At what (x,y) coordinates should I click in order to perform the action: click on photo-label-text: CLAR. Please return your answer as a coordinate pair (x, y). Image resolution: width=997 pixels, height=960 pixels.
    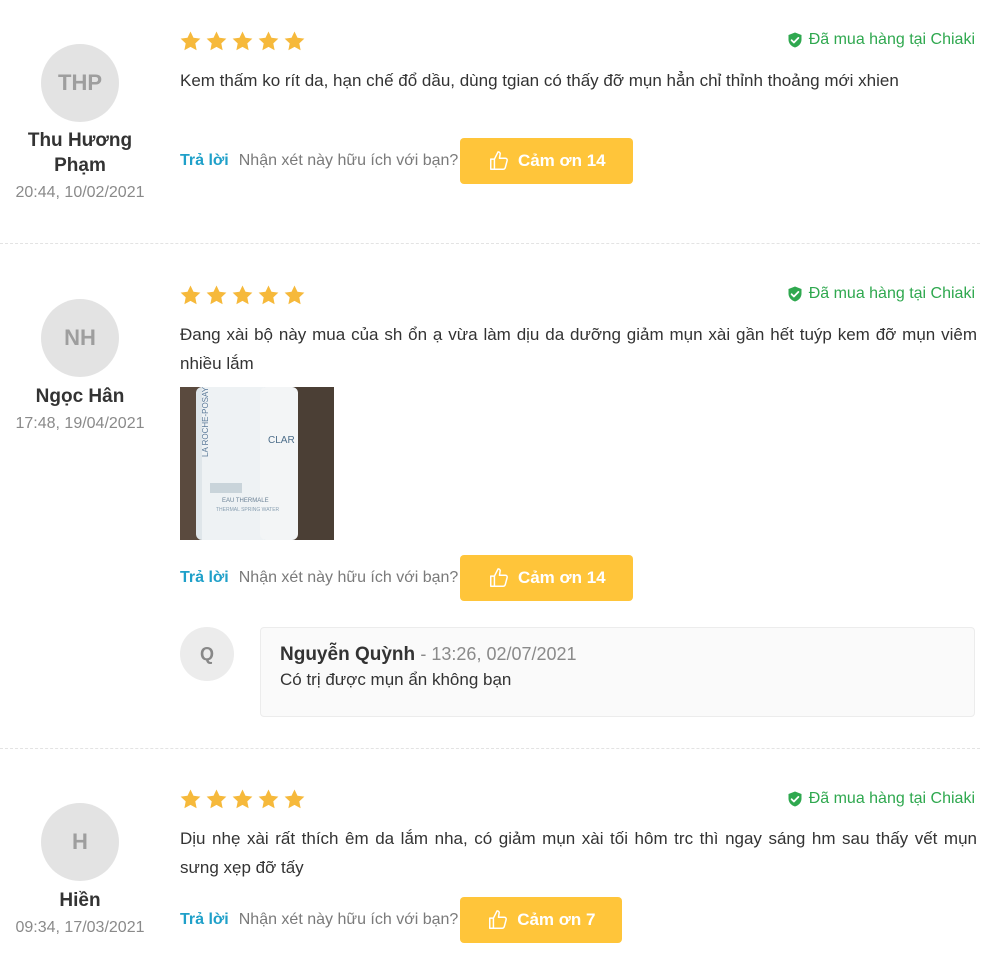
    Looking at the image, I should click on (281, 440).